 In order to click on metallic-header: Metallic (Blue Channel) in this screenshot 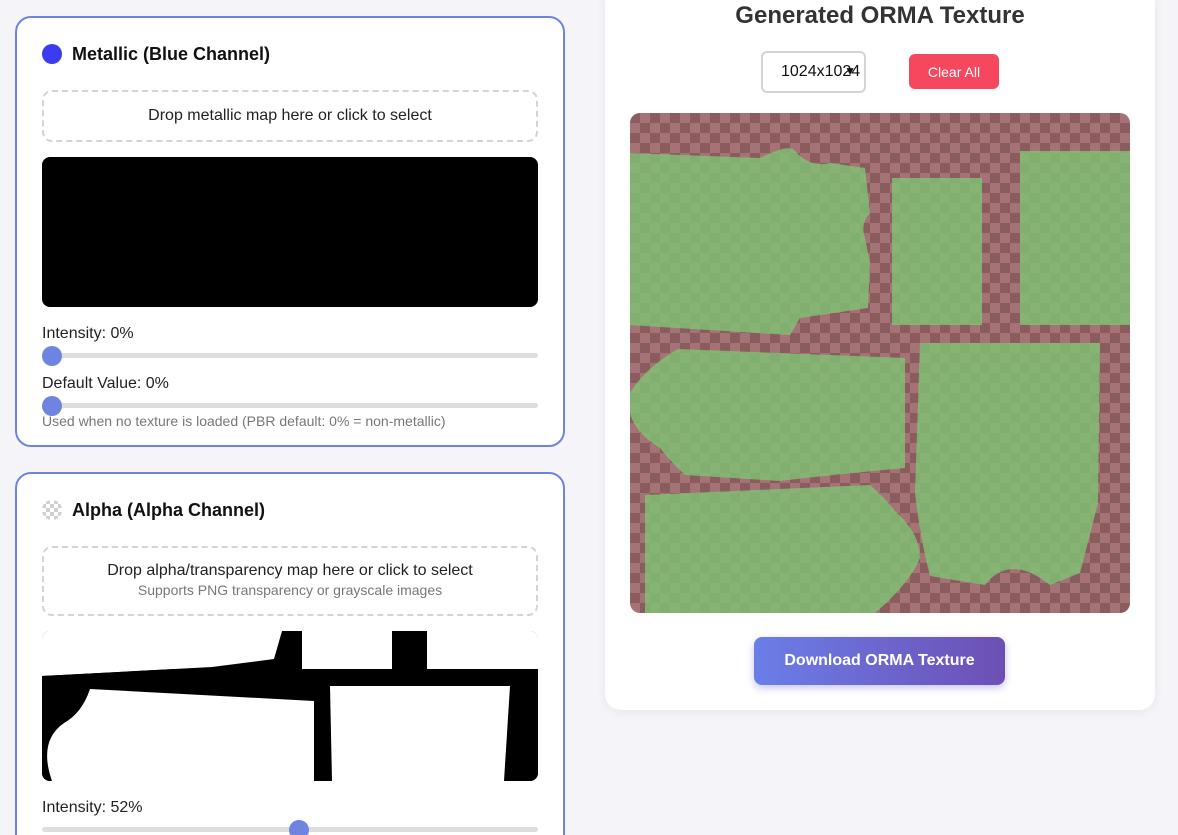, I will do `click(290, 54)`.